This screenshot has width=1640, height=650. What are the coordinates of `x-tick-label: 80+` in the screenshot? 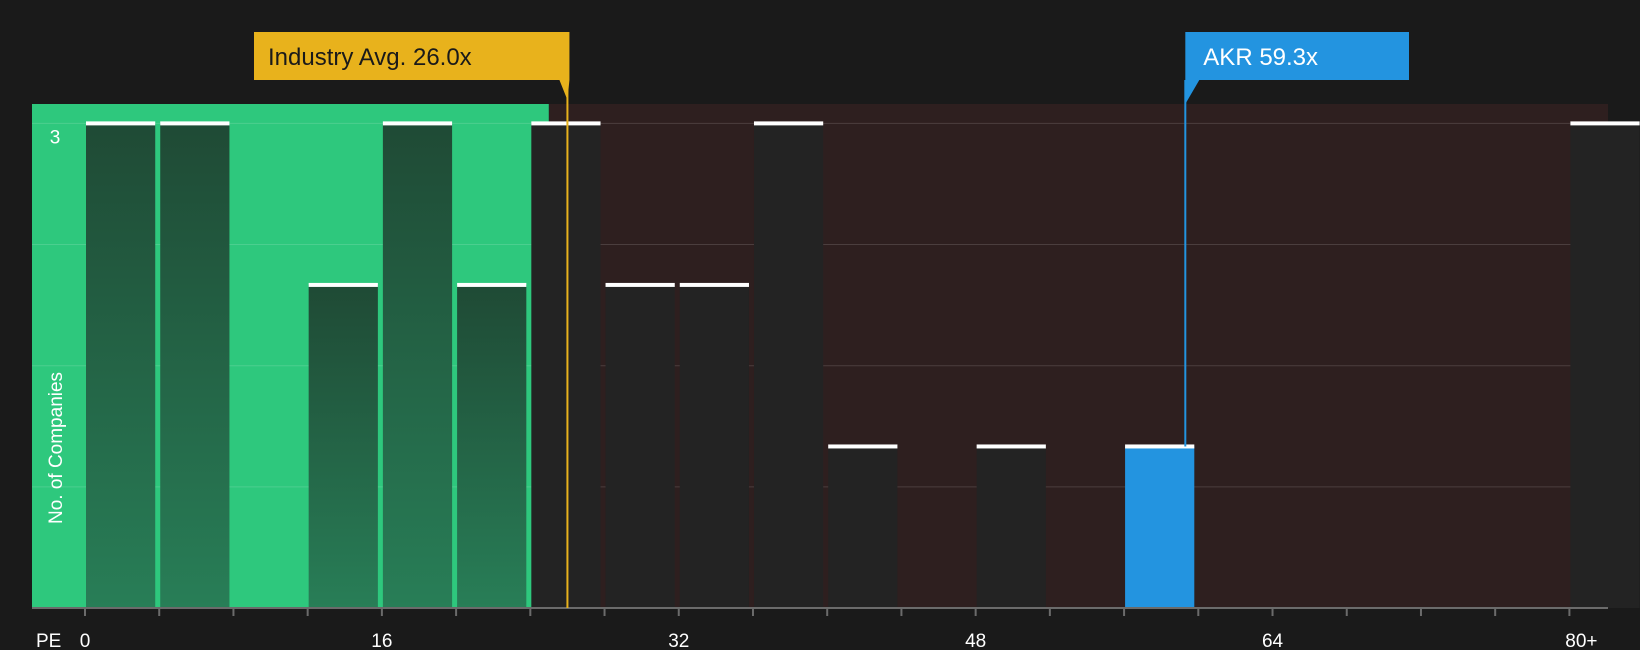 It's located at (1581, 640).